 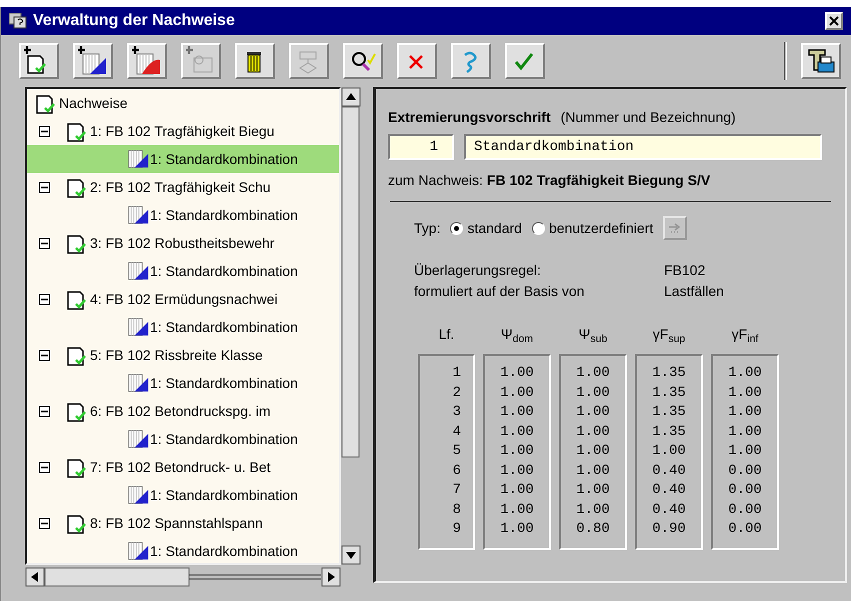 What do you see at coordinates (478, 270) in the screenshot?
I see `info-label: Überlagerungsregel:` at bounding box center [478, 270].